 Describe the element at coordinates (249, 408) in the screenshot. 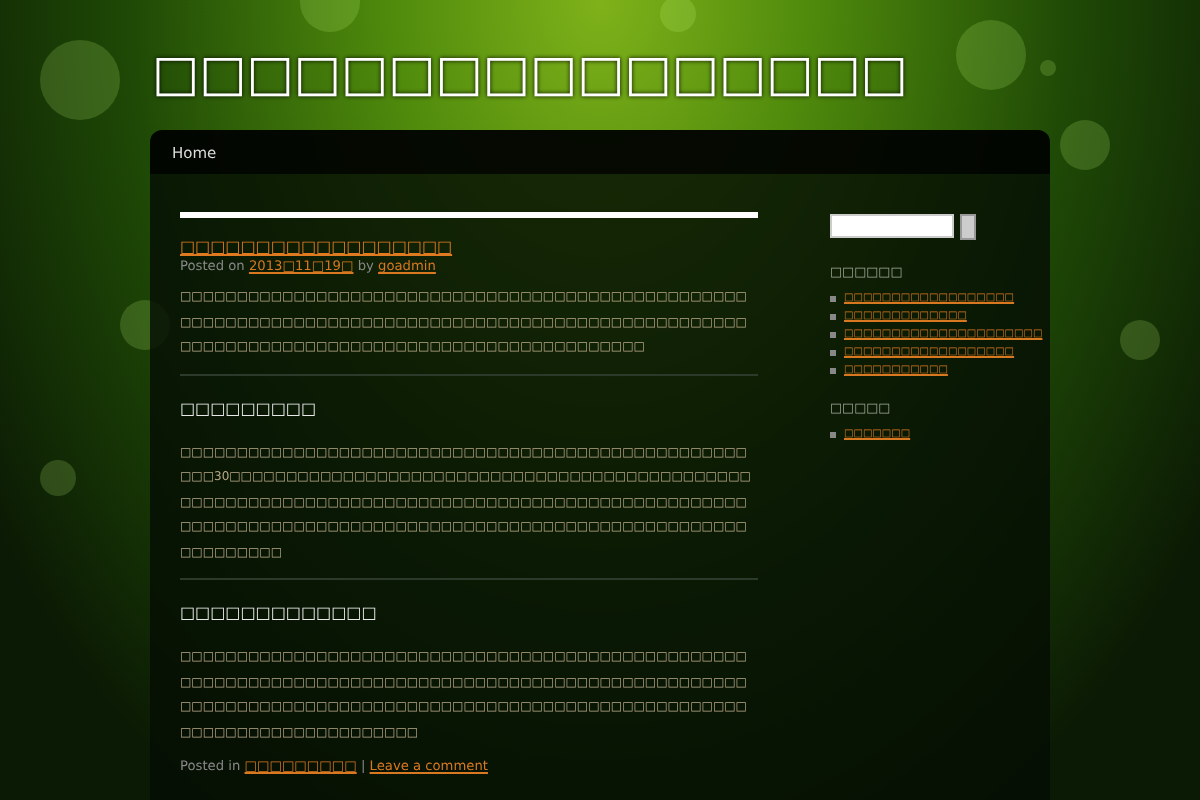

I see `section-heading: □□□□□□□□□` at that location.